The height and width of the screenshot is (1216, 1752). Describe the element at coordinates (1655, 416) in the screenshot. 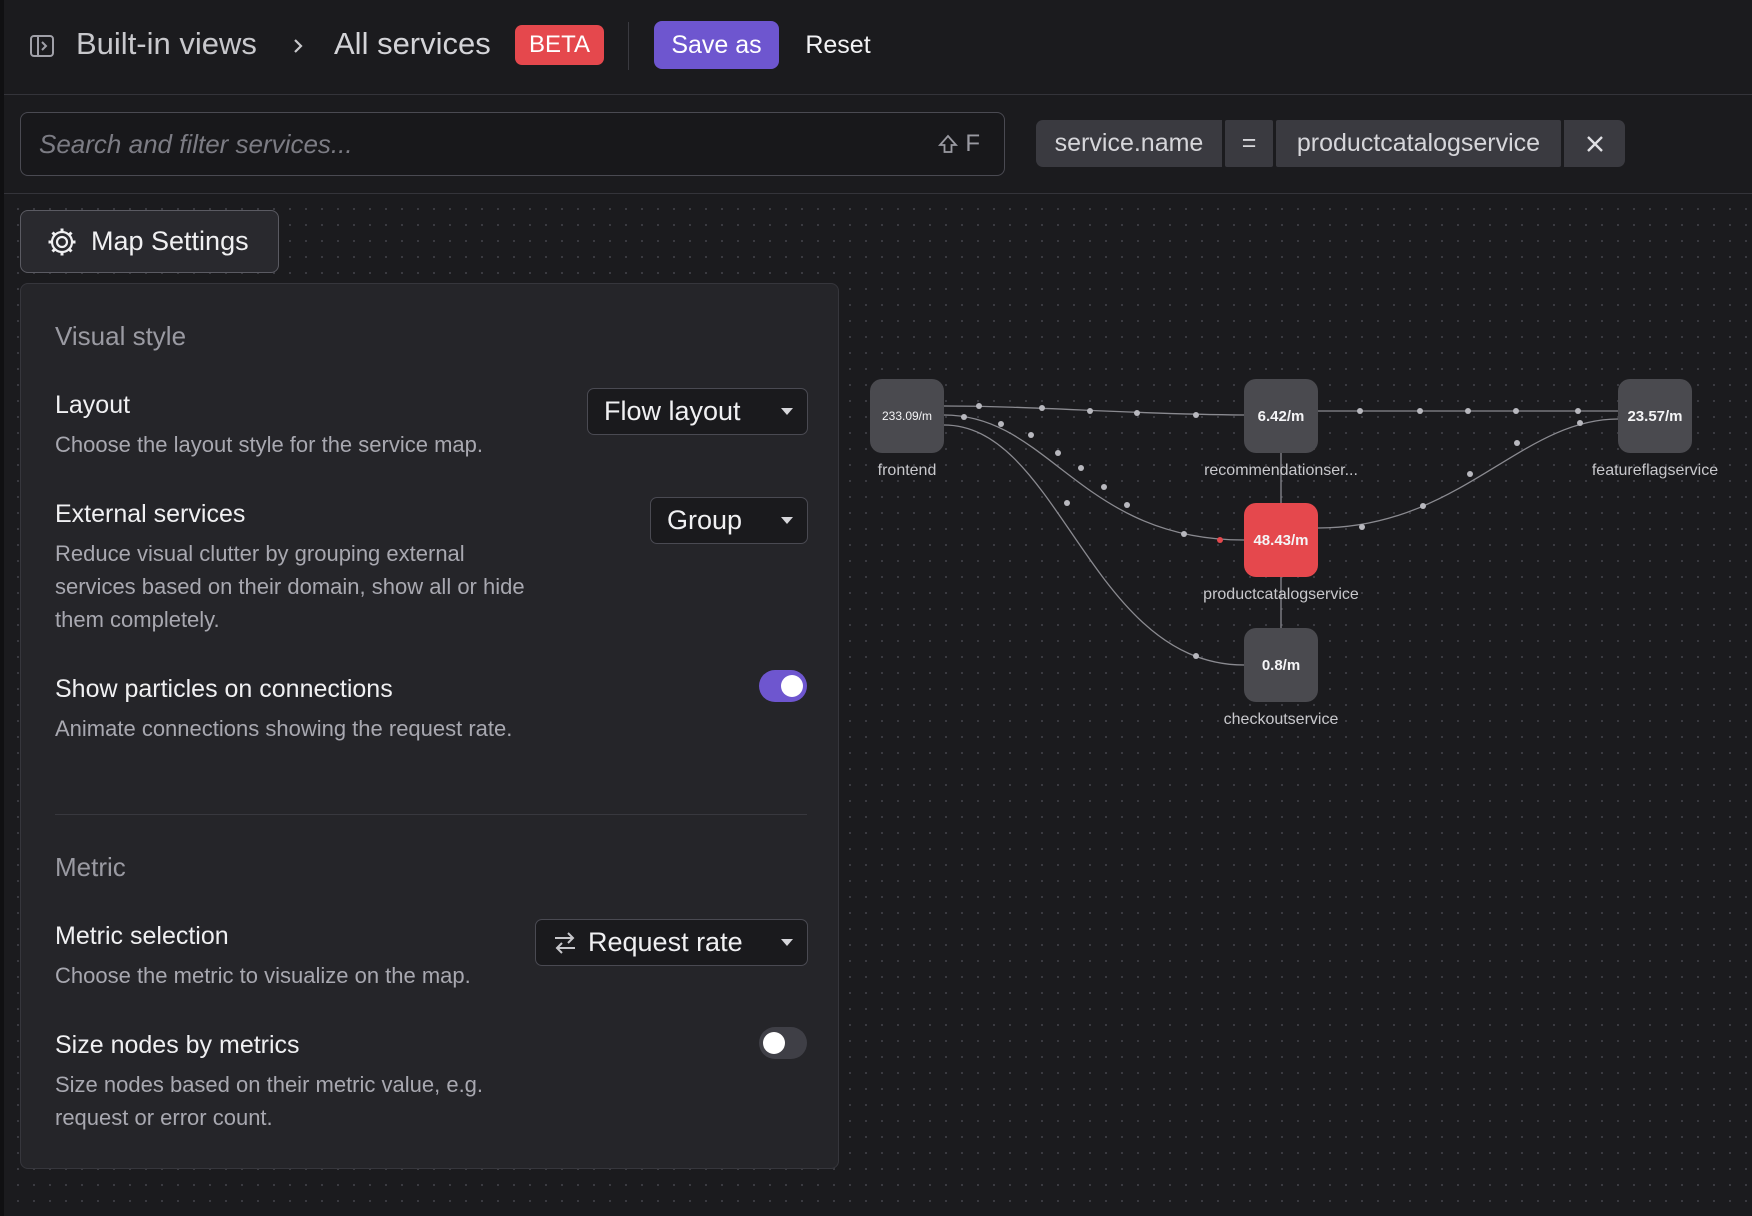

I see `node-featureflagservice: 23.57/m` at that location.